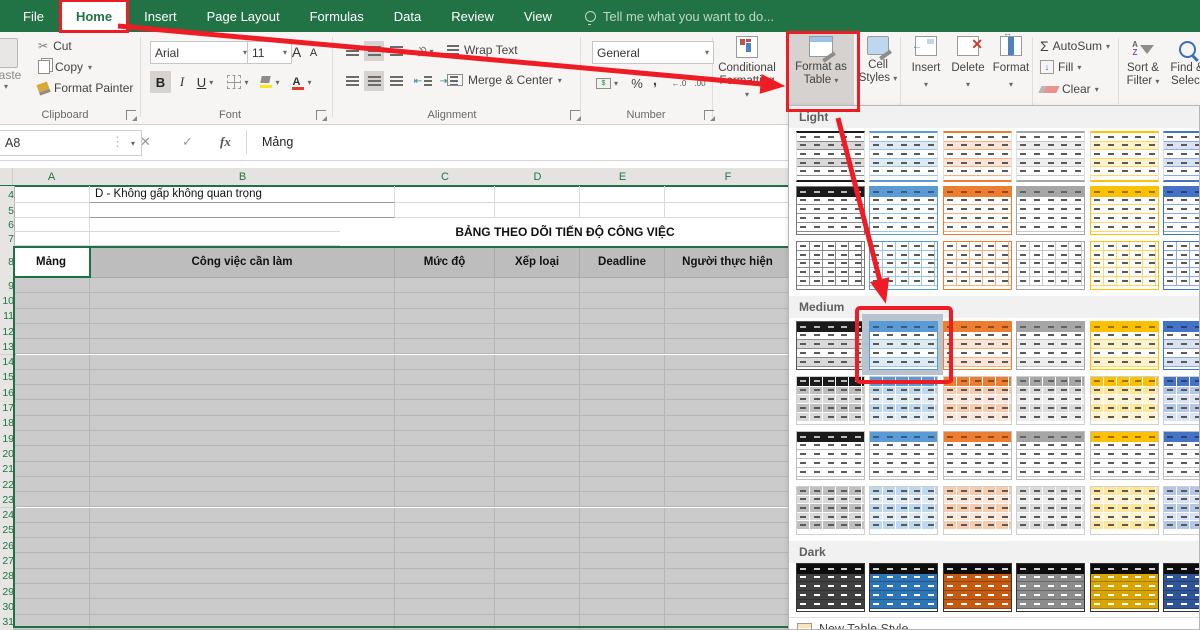  I want to click on tab-home: Home, so click(94, 16).